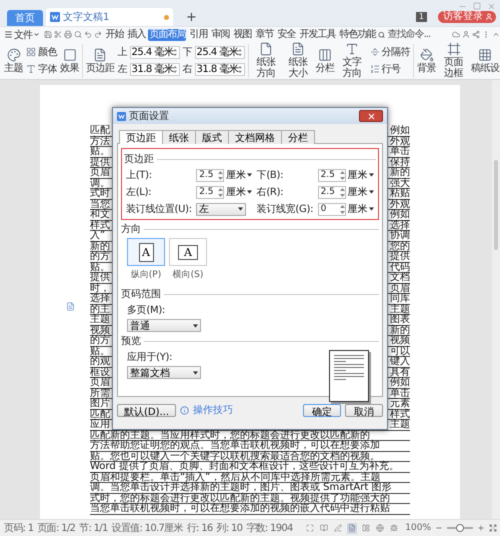 The height and width of the screenshot is (536, 500). Describe the element at coordinates (100, 61) in the screenshot. I see `ribbon-button: 页边距` at that location.